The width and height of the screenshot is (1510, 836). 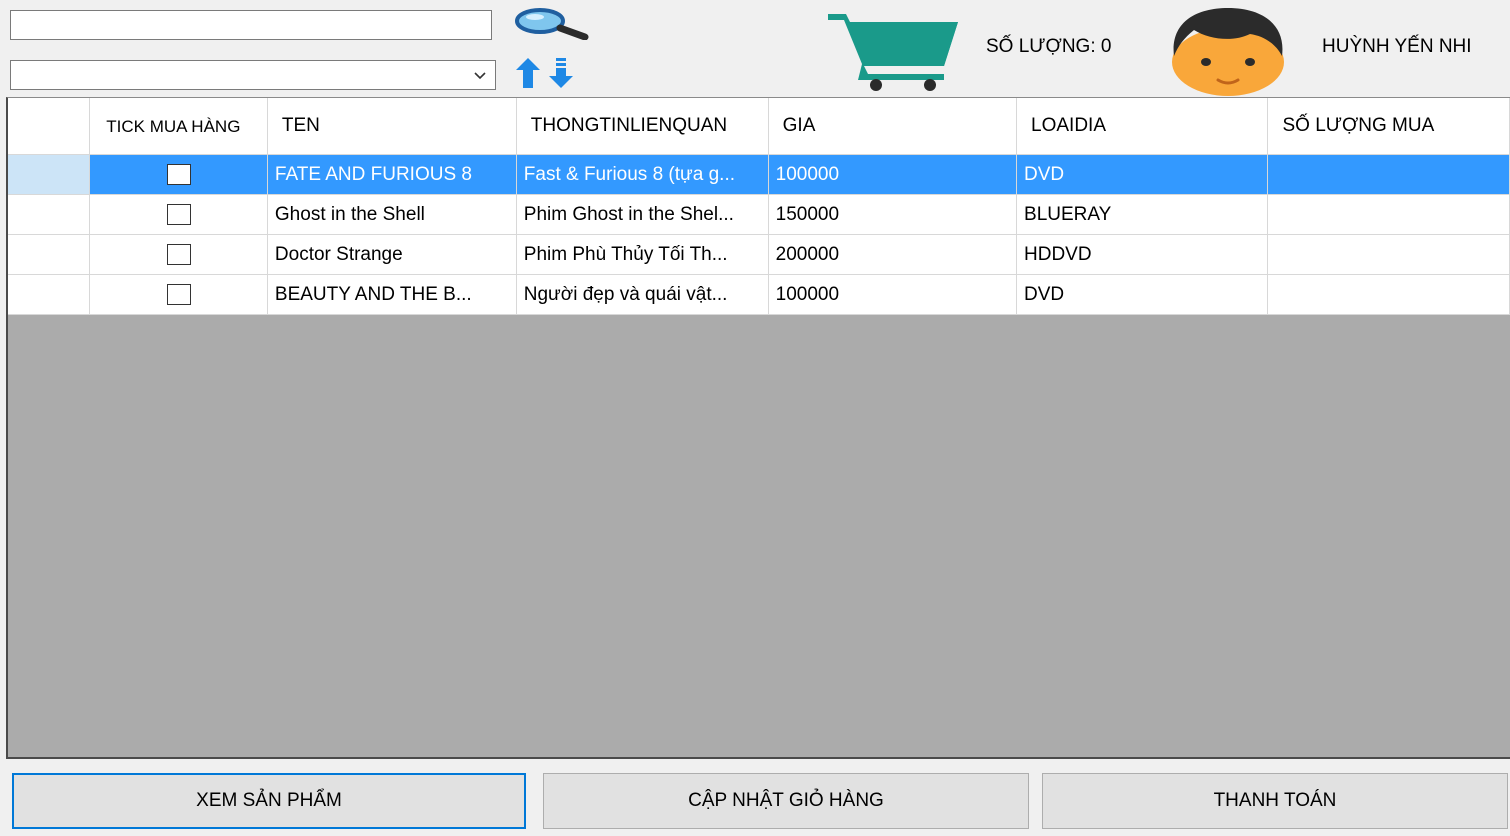 I want to click on chevron-down-icon, so click(x=480, y=76).